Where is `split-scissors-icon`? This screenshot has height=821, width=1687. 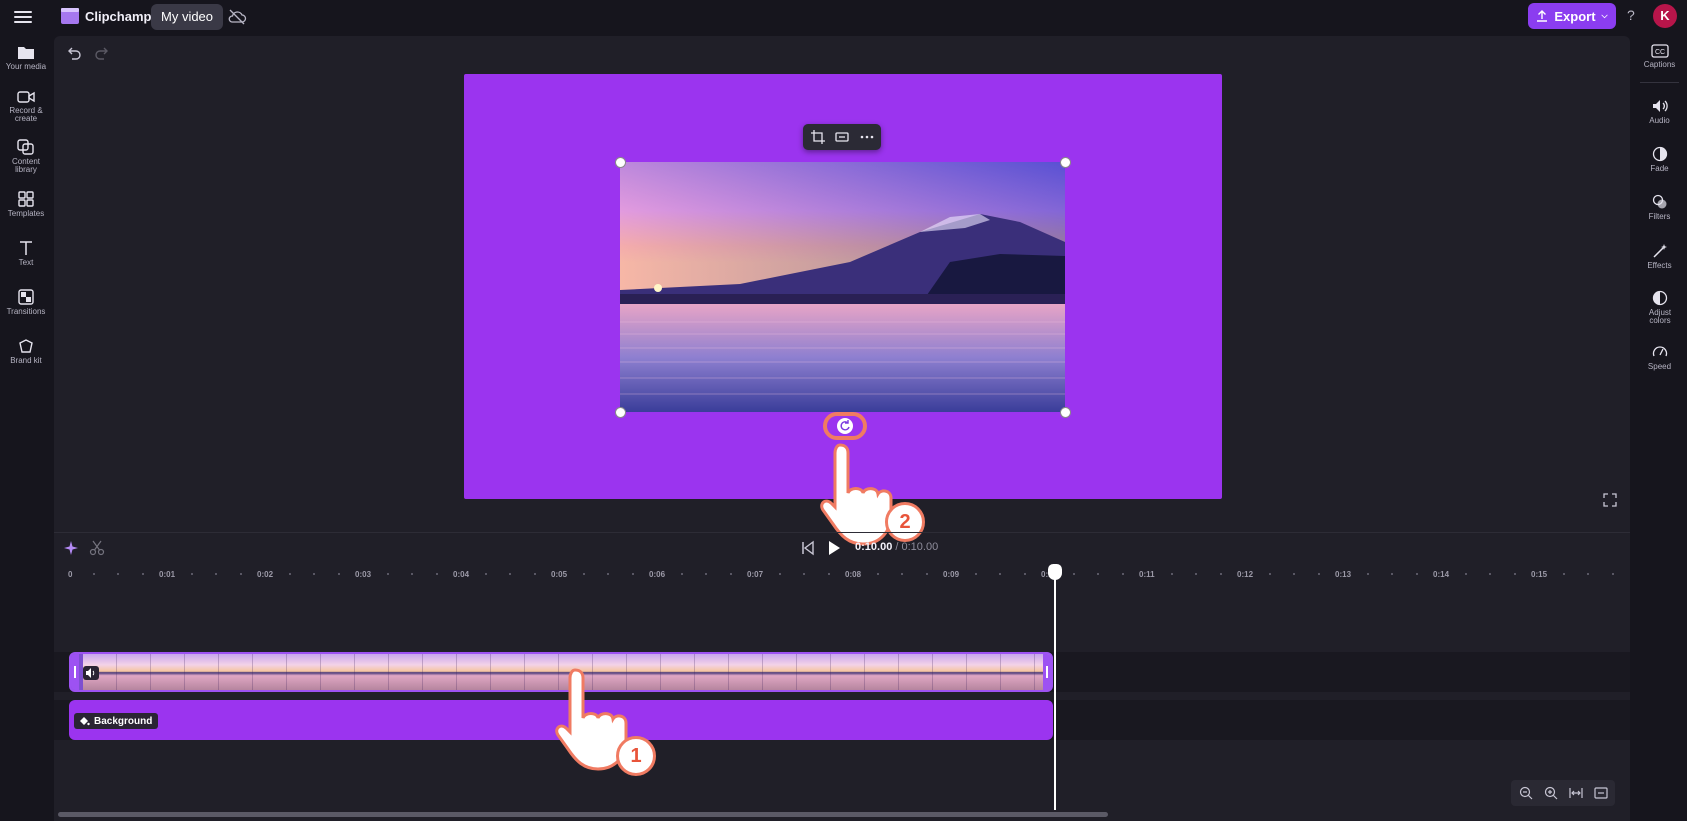 split-scissors-icon is located at coordinates (97, 548).